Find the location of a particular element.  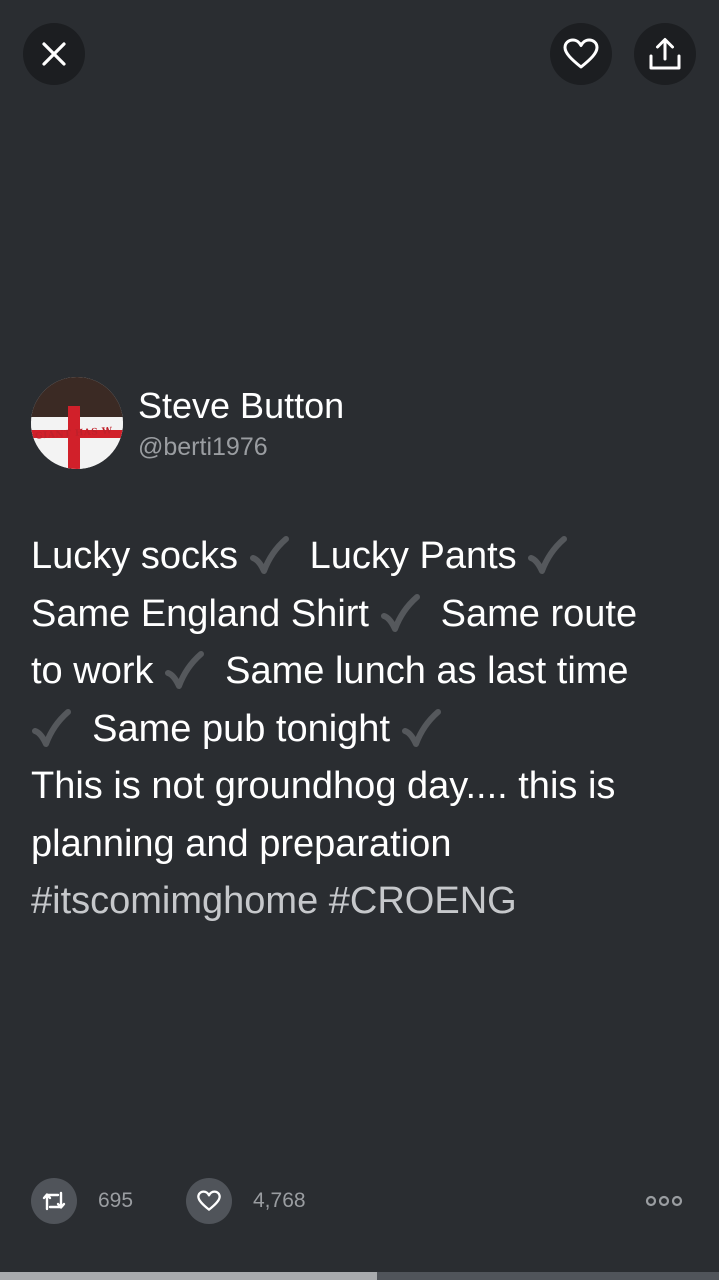

tweet-line-6: planning and preparation is located at coordinates (241, 843).